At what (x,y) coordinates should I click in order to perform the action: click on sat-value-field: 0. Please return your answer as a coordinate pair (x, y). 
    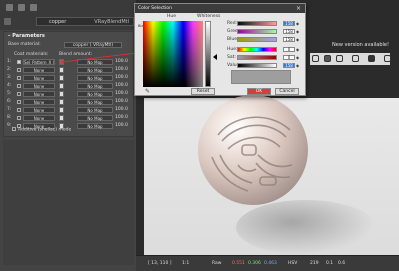
    Looking at the image, I should click on (289, 57).